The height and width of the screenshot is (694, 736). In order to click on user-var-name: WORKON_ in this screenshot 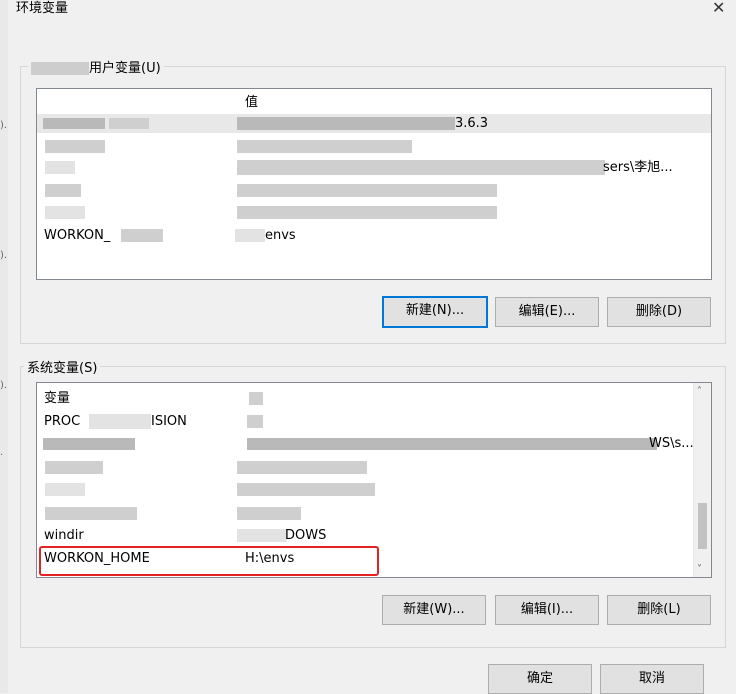, I will do `click(77, 235)`.